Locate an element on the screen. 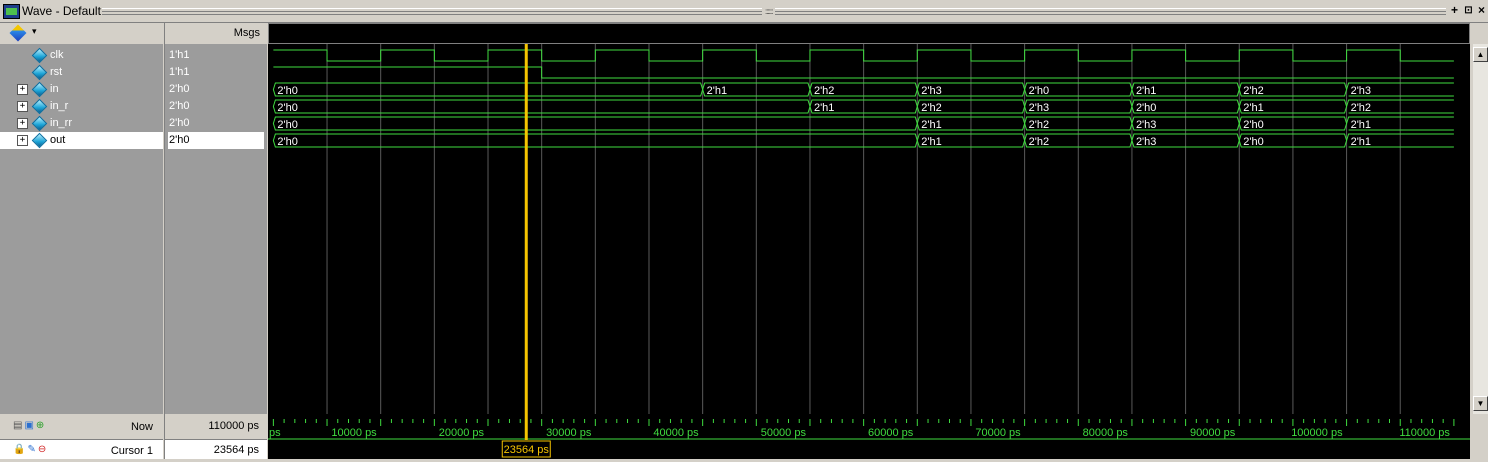 This screenshot has height=462, width=1488. ruler-label: 80000 ps is located at coordinates (1106, 433).